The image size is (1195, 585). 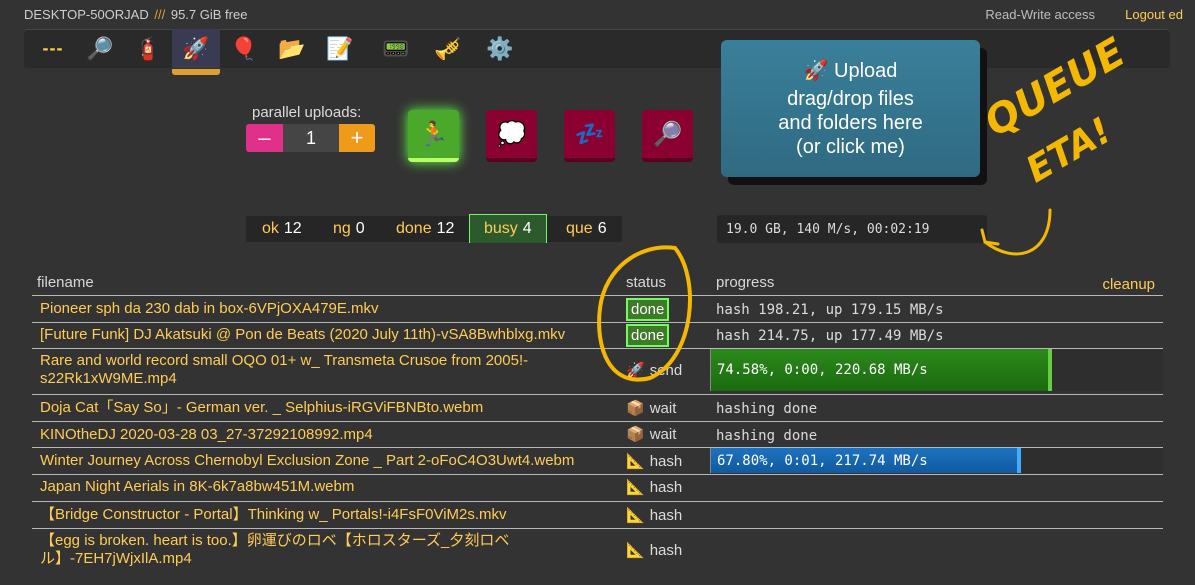 I want to click on zzz-icon: 💤, so click(x=589, y=134).